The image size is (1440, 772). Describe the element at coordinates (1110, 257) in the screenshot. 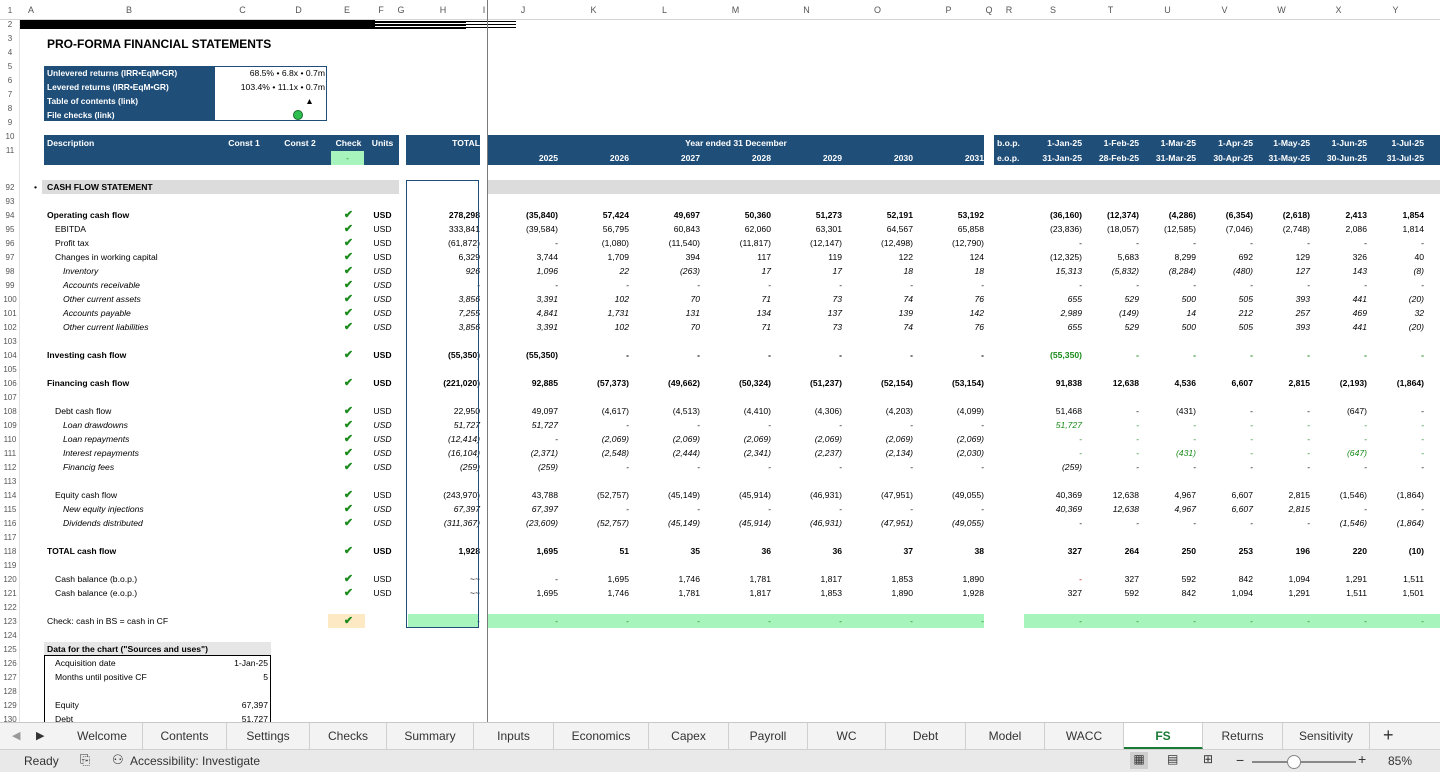

I see `row-month-value: 5,683` at that location.